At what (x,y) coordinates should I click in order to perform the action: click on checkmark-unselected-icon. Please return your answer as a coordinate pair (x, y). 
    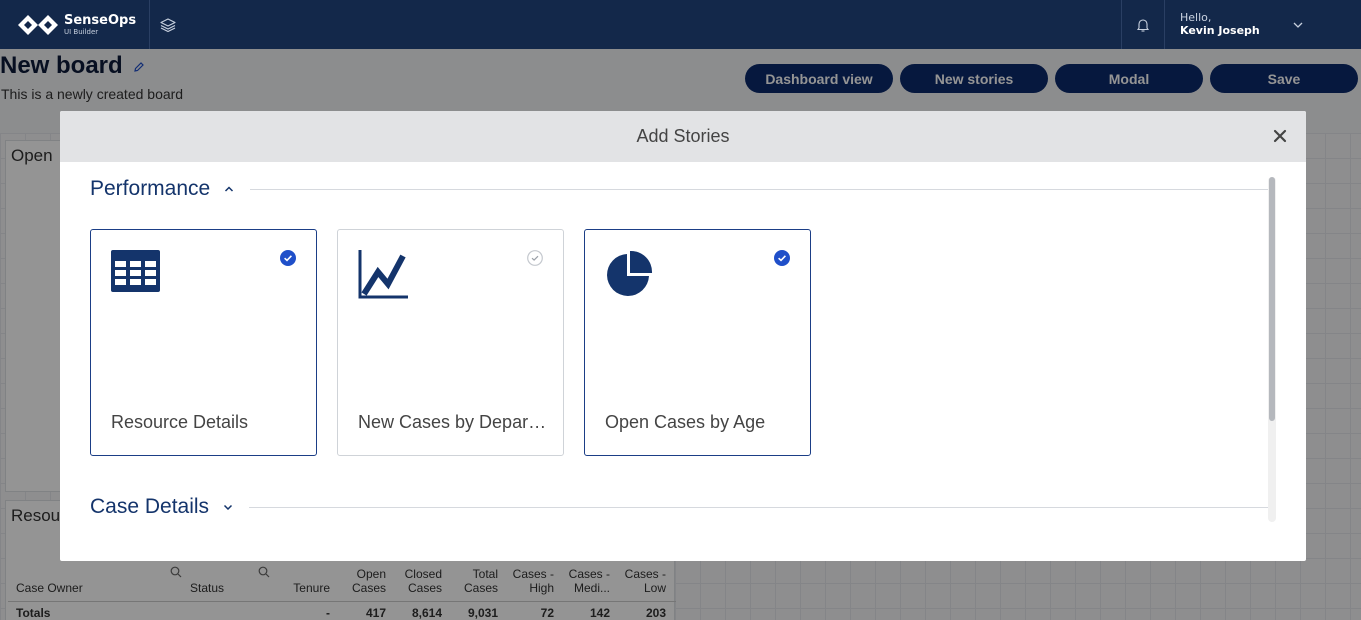
    Looking at the image, I should click on (535, 258).